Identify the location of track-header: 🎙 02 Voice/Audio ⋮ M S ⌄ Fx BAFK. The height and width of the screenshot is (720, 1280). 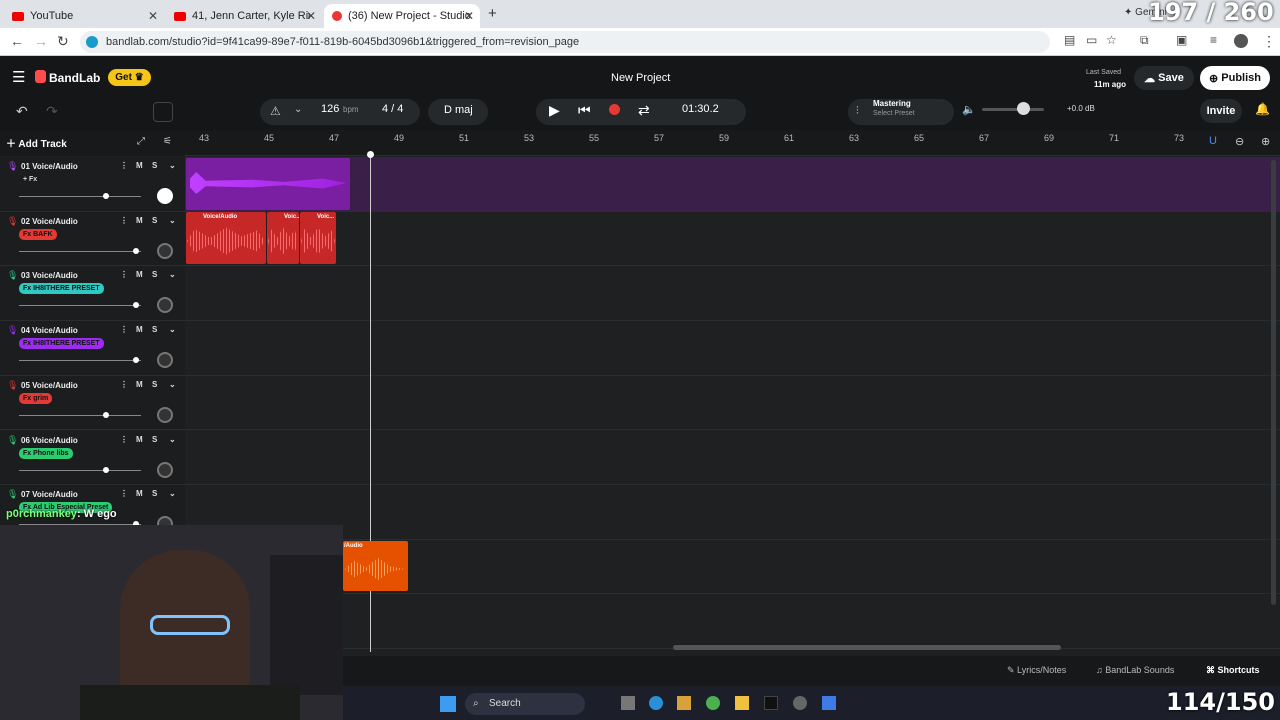
(92, 239).